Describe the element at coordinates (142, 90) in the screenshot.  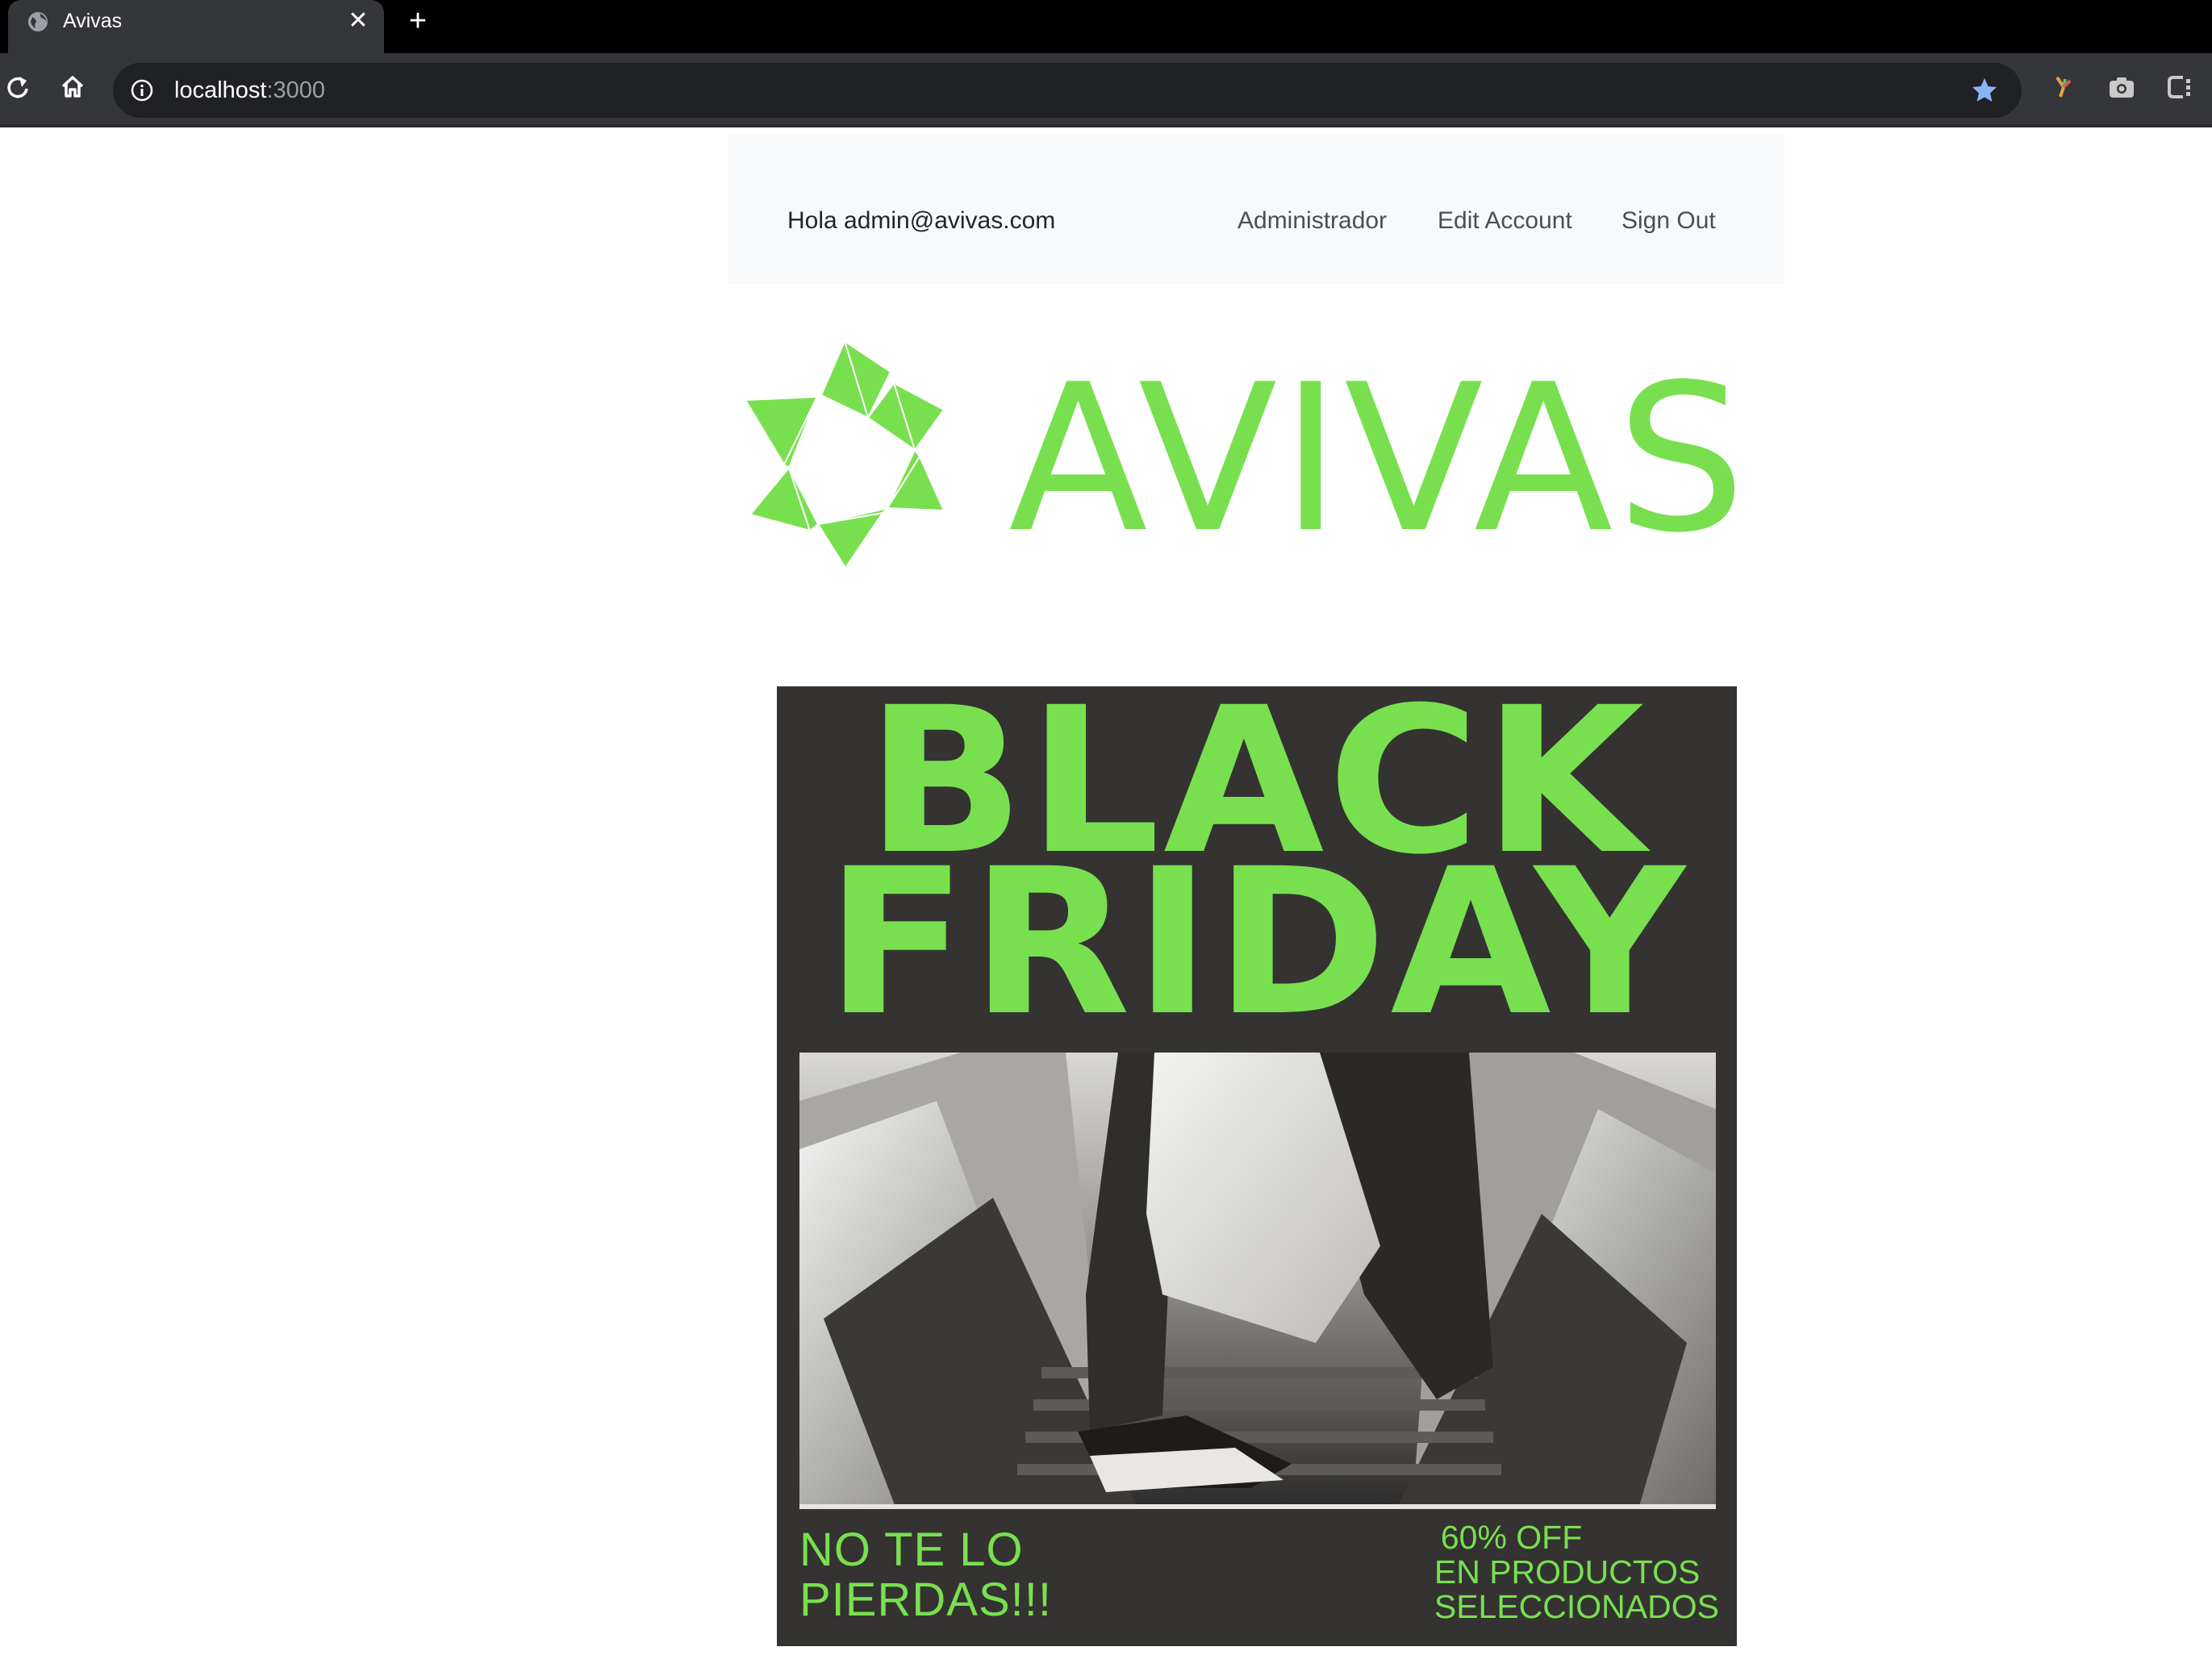
I see `site-info-icon` at that location.